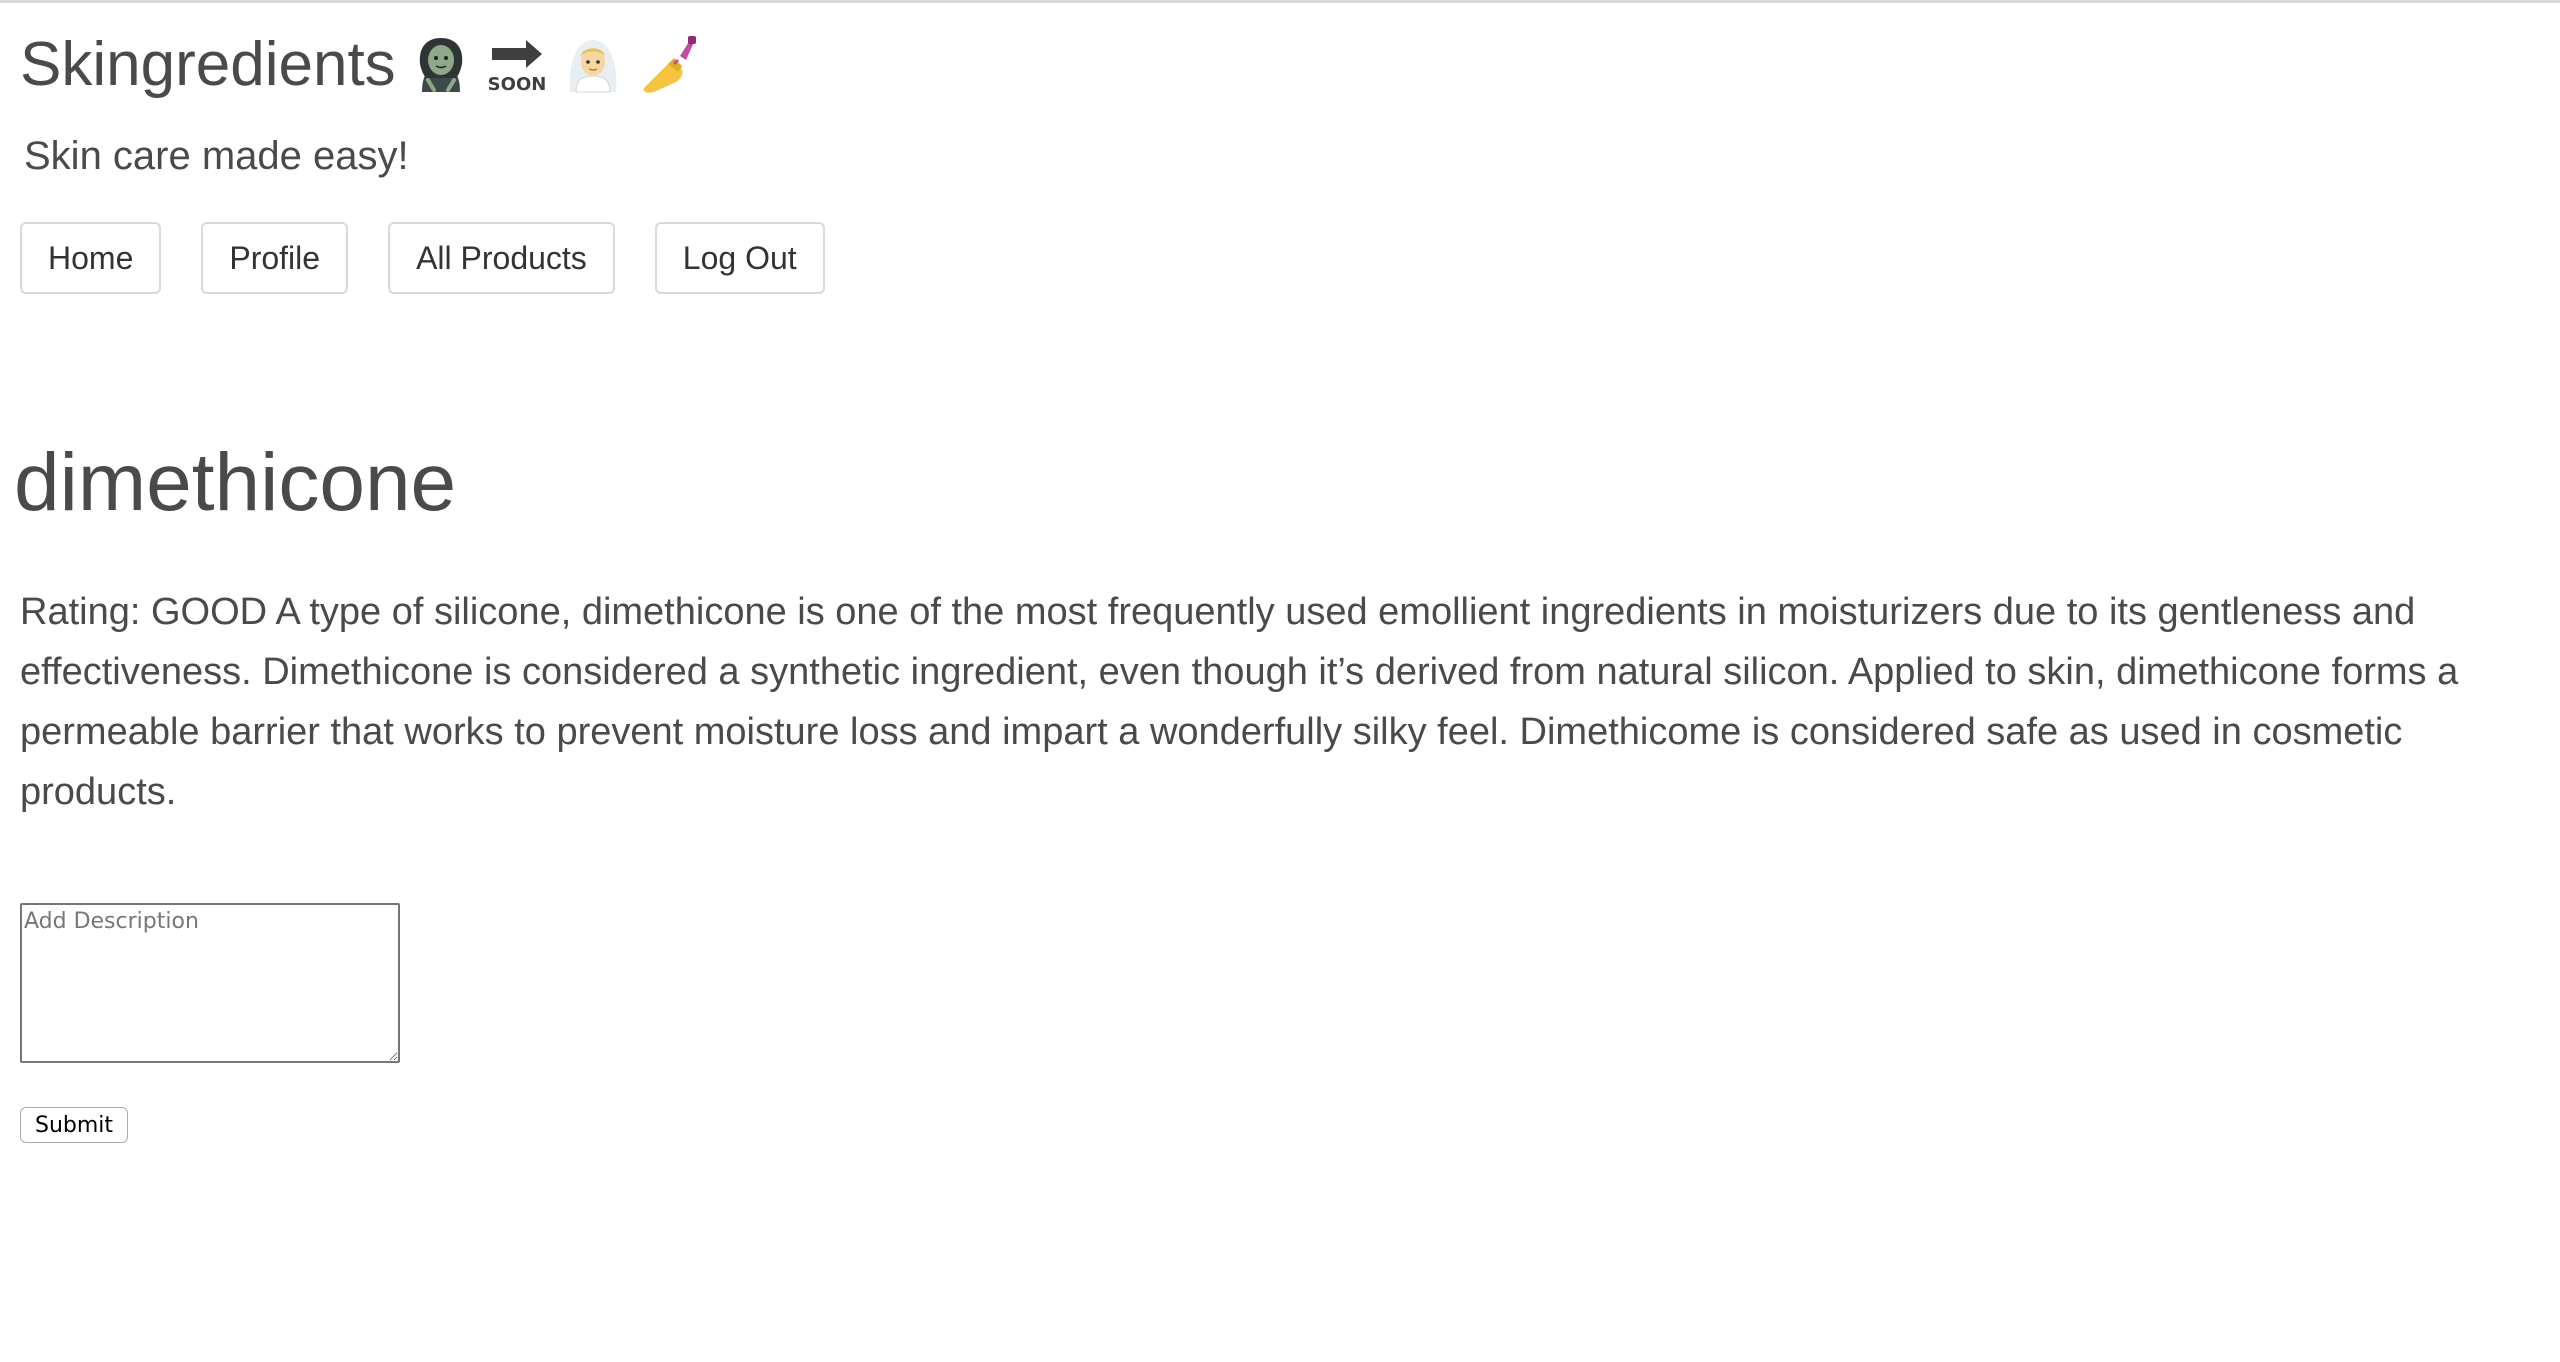 Image resolution: width=2560 pixels, height=1362 pixels. Describe the element at coordinates (74, 1125) in the screenshot. I see `submit-button: Submit` at that location.